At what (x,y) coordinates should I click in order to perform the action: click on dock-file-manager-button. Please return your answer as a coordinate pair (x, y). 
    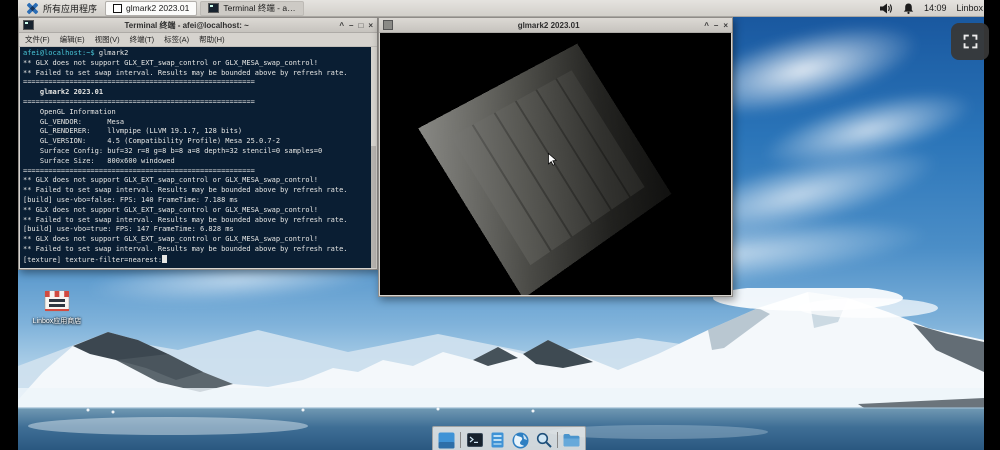
    Looking at the image, I should click on (571, 440).